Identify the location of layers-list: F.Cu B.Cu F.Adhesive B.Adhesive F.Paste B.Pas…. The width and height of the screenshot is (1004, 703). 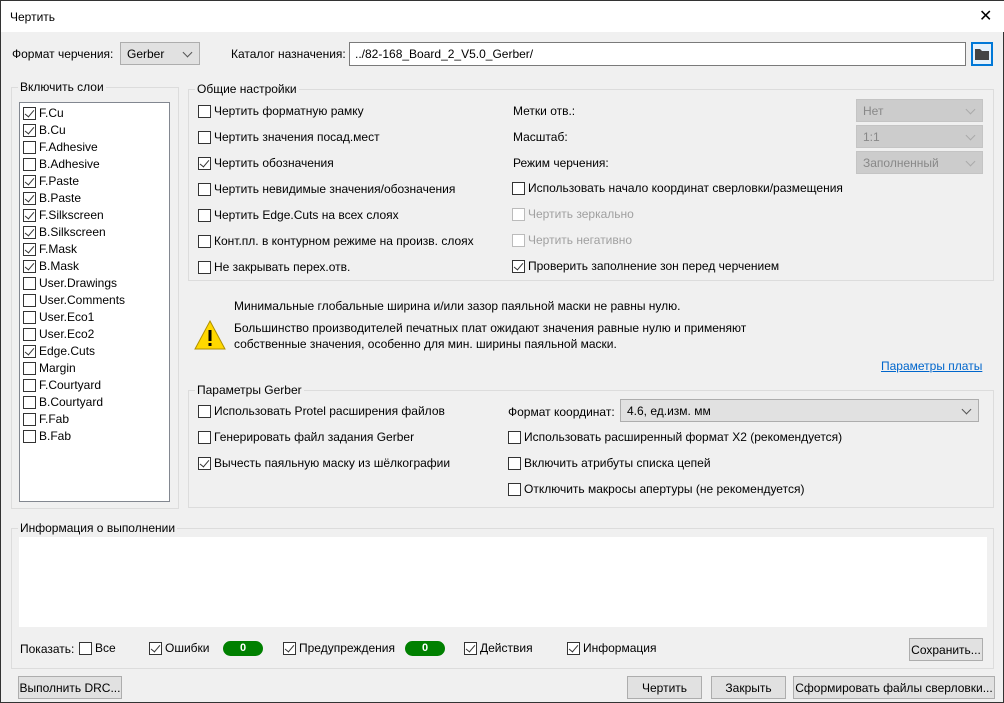
(94, 302).